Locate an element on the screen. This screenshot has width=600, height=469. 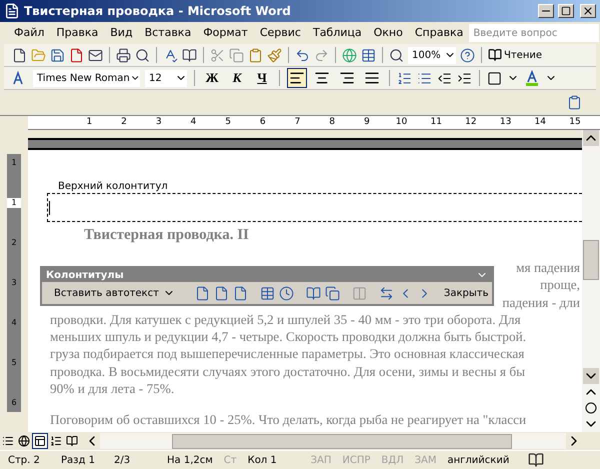
font-color-icon is located at coordinates (532, 78).